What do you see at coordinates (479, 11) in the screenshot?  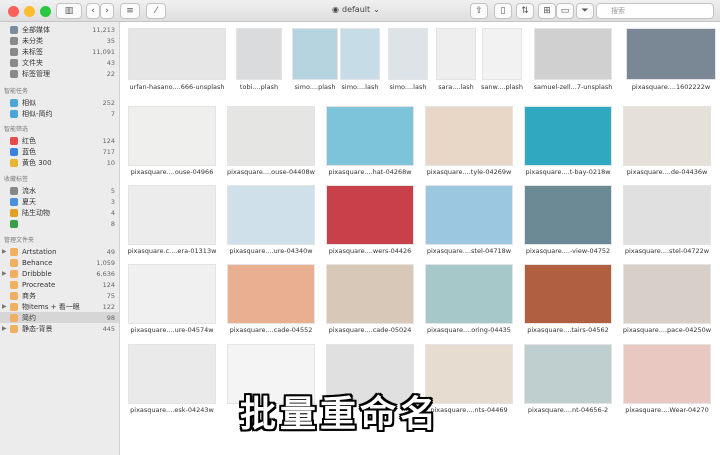 I see `share-button: ⇧` at bounding box center [479, 11].